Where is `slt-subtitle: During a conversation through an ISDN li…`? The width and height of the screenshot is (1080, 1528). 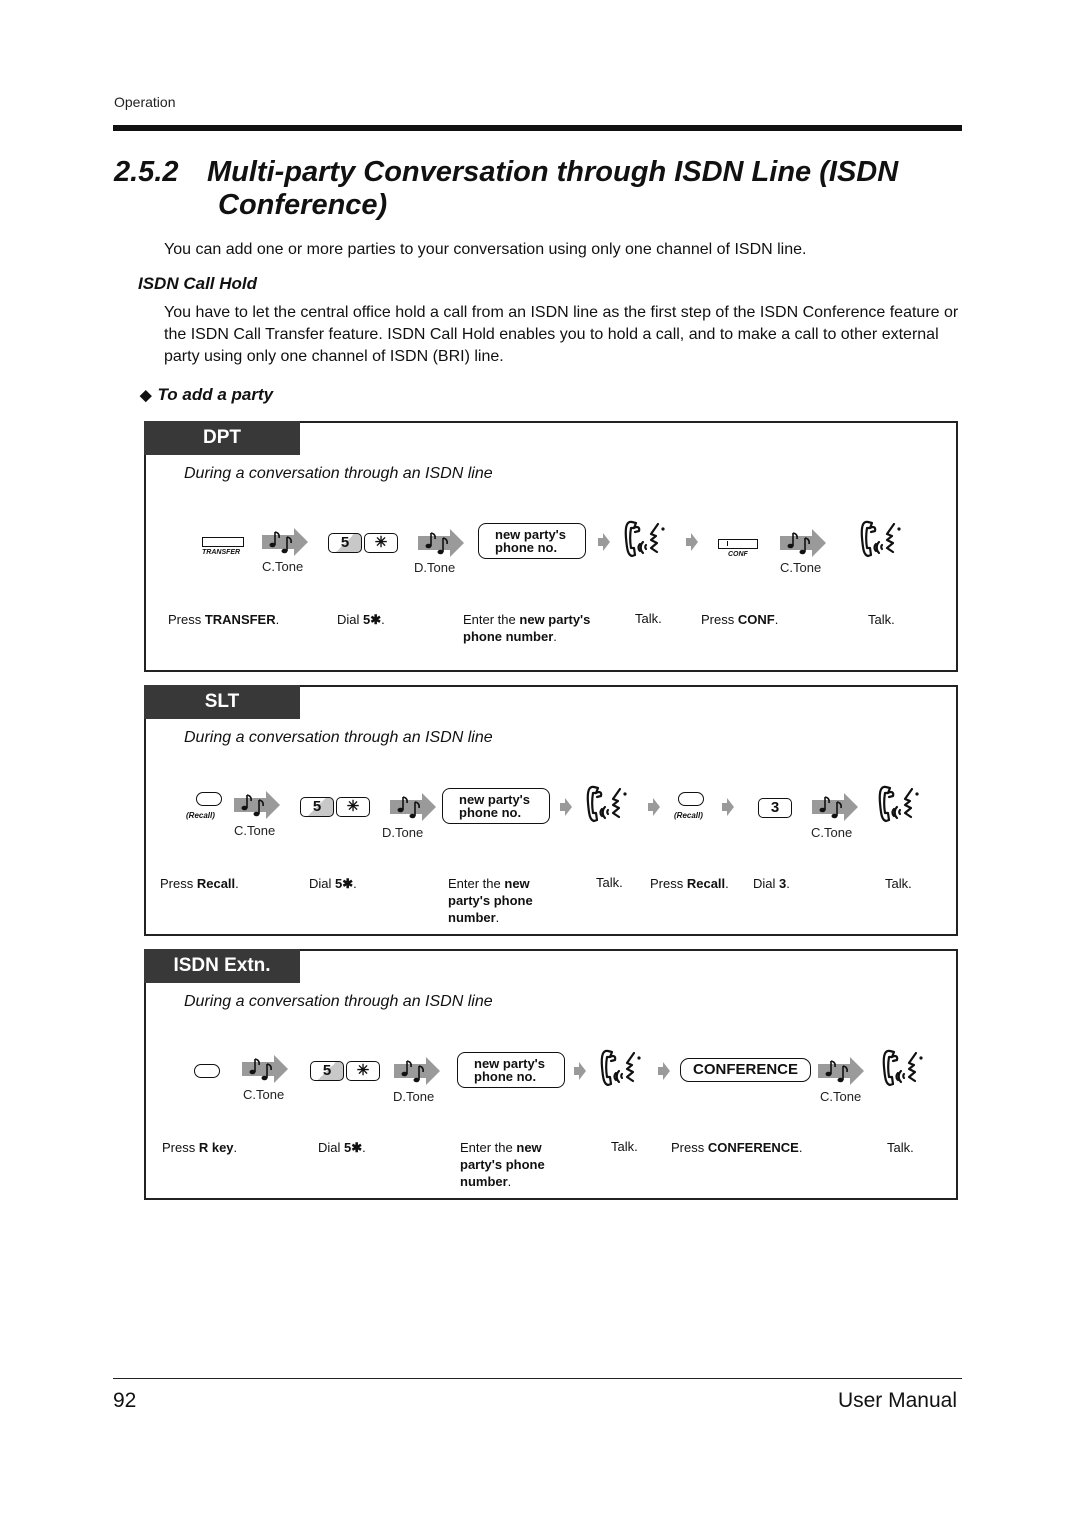
slt-subtitle: During a conversation through an ISDN li… is located at coordinates (338, 737).